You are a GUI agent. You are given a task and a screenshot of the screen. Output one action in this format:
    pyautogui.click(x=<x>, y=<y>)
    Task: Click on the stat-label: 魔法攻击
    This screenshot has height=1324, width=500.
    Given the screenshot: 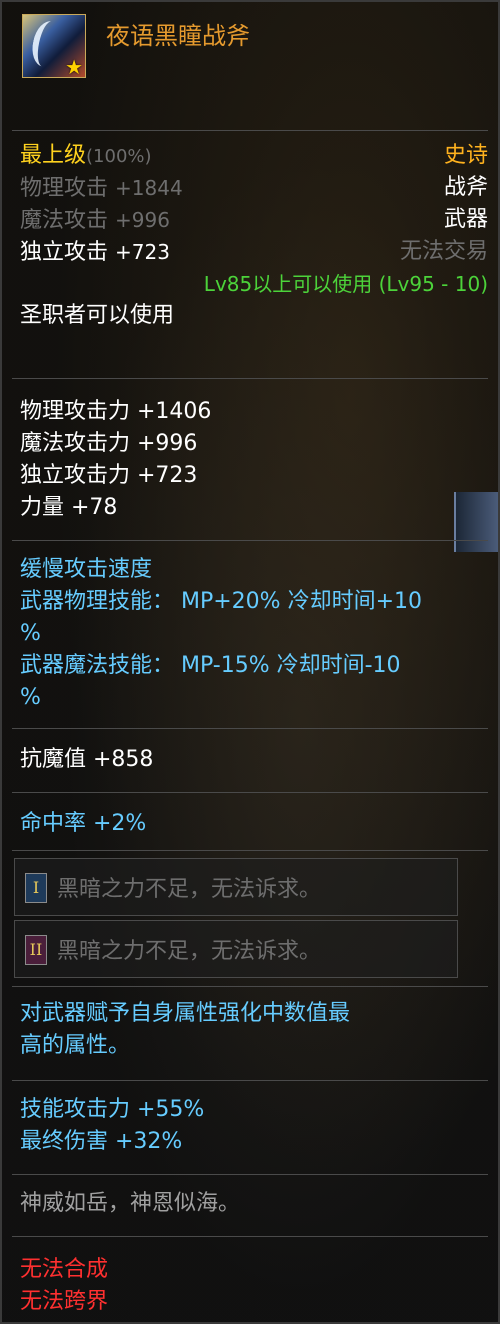 What is the action you would take?
    pyautogui.click(x=64, y=220)
    